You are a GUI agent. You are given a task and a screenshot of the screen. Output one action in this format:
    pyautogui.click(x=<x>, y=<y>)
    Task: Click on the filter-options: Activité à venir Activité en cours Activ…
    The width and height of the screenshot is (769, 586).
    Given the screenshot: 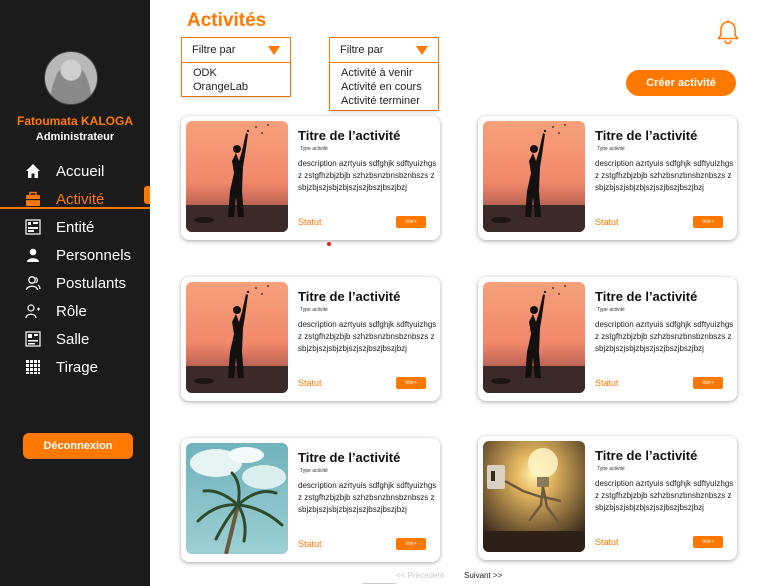 What is the action you would take?
    pyautogui.click(x=384, y=86)
    